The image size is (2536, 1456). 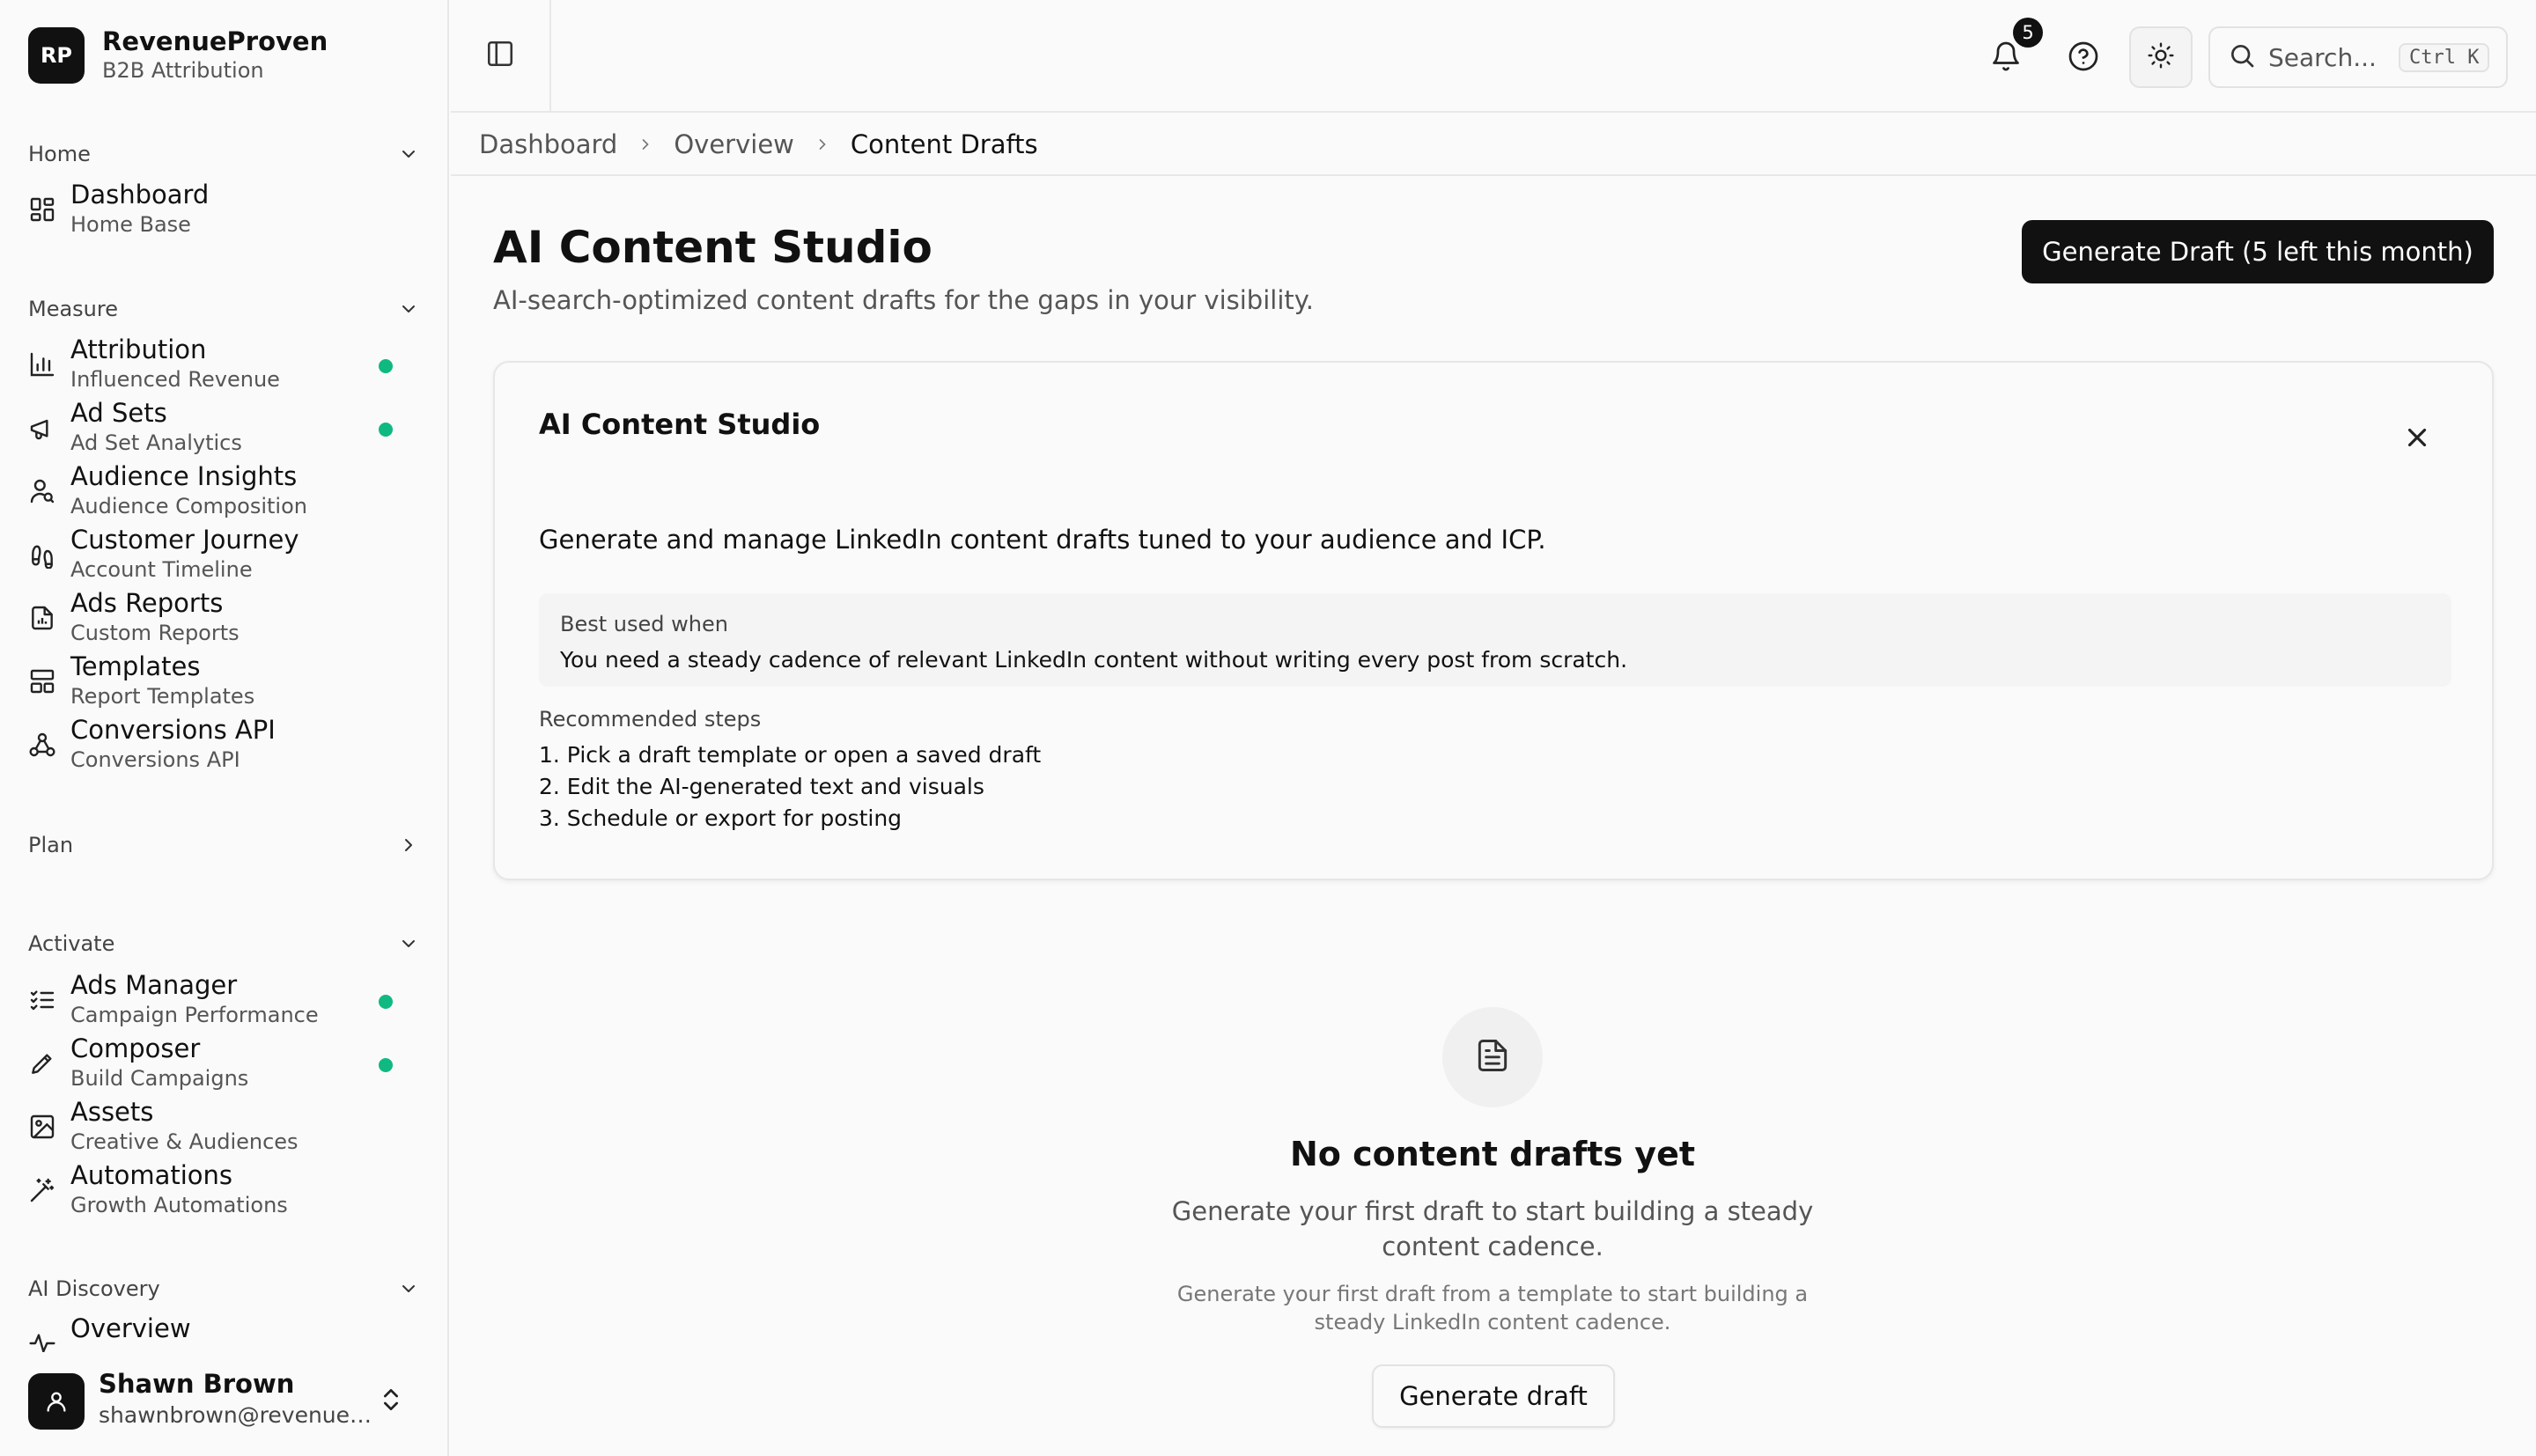 I want to click on sidebar-item-conversions-api: Conversions API Conversions API, so click(x=224, y=743).